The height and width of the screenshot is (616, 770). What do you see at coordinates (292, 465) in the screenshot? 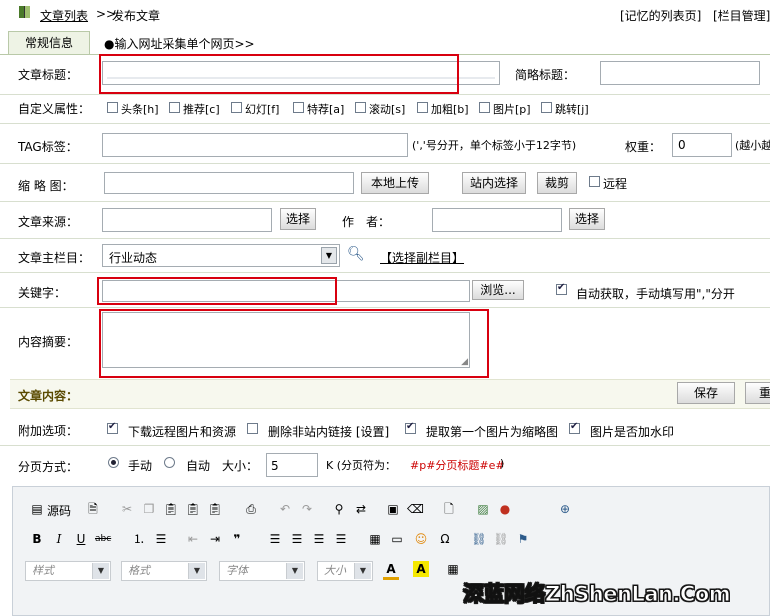
I see `page-size-input: 5` at bounding box center [292, 465].